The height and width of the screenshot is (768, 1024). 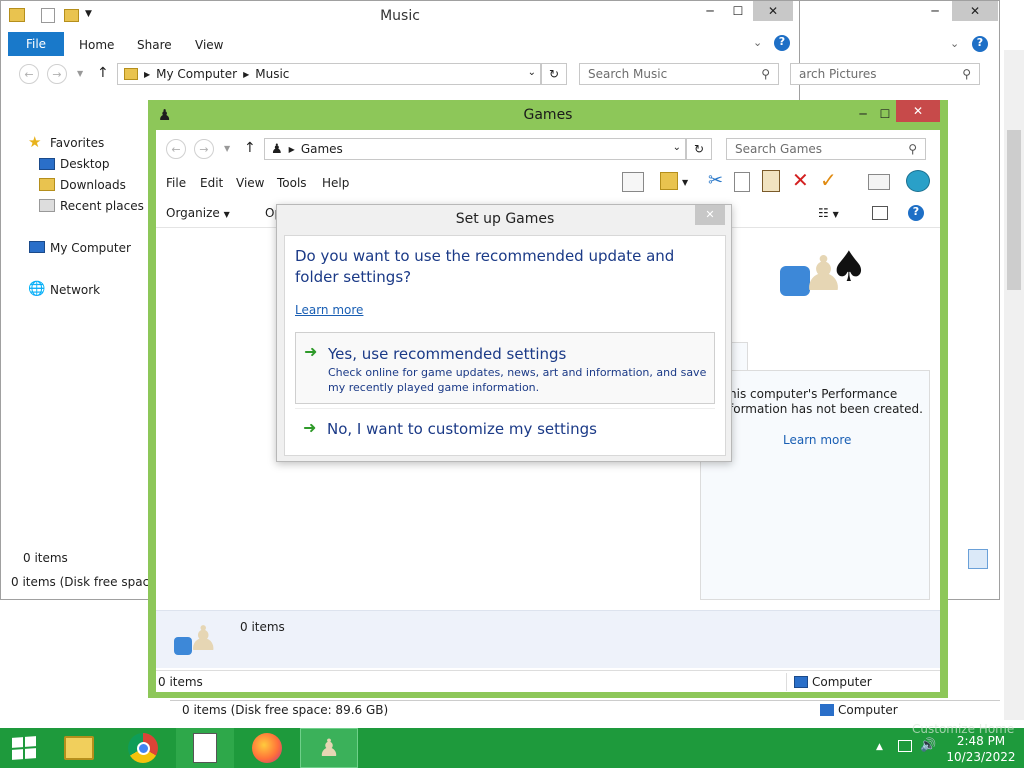 I want to click on nav-my-computer: My Computer, so click(x=90, y=248).